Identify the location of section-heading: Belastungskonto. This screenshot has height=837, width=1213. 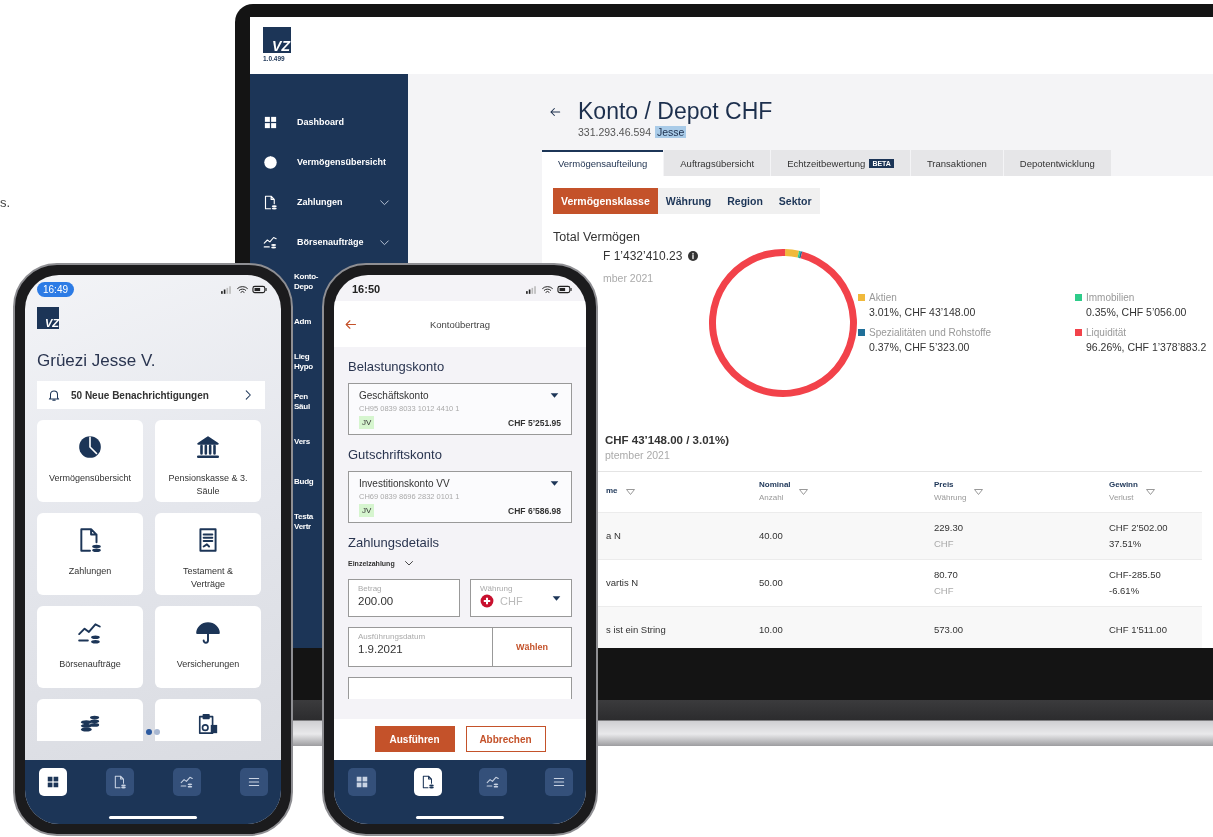
(397, 366).